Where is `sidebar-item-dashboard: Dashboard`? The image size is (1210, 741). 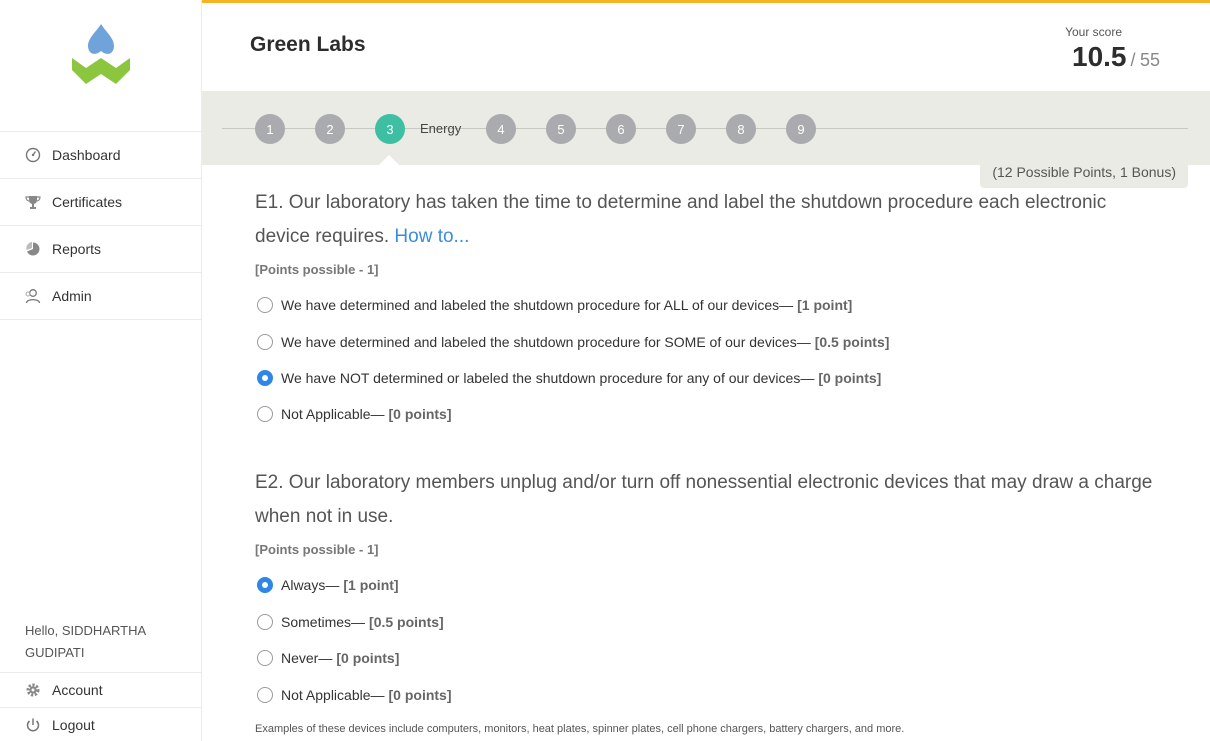
sidebar-item-dashboard: Dashboard is located at coordinates (101, 155).